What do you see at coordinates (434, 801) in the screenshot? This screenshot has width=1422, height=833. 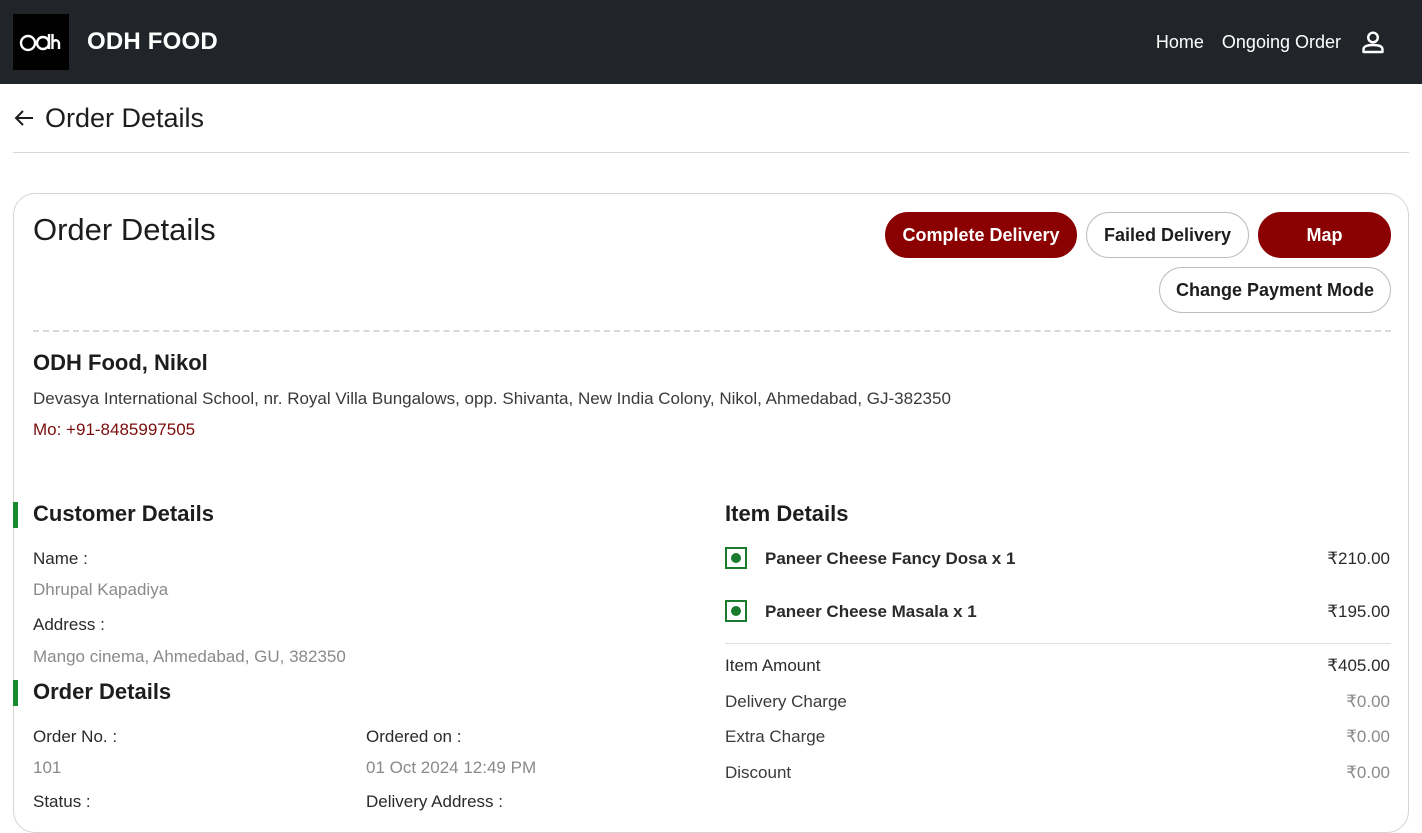 I see `delivery-address-label: Delivery Address :` at bounding box center [434, 801].